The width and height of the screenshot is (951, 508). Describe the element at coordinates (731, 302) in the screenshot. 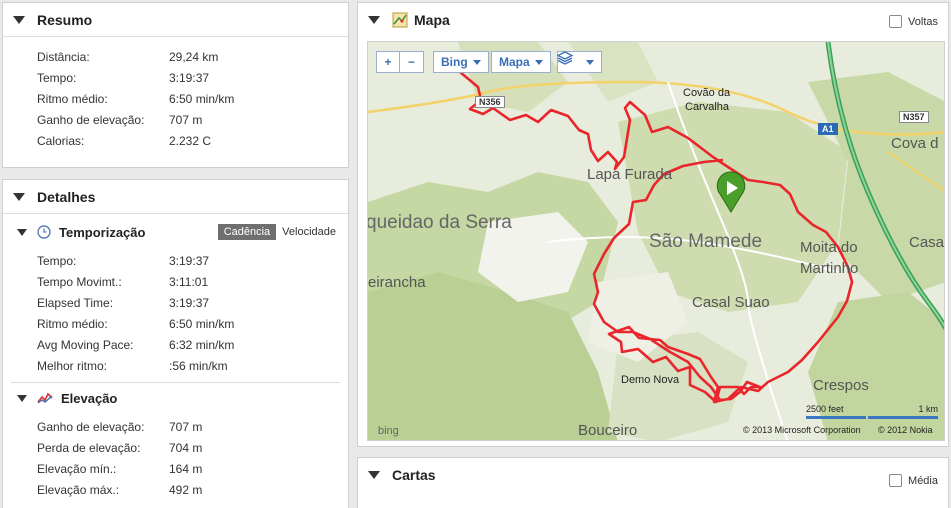

I see `place-casal-suao: Casal Suao` at that location.